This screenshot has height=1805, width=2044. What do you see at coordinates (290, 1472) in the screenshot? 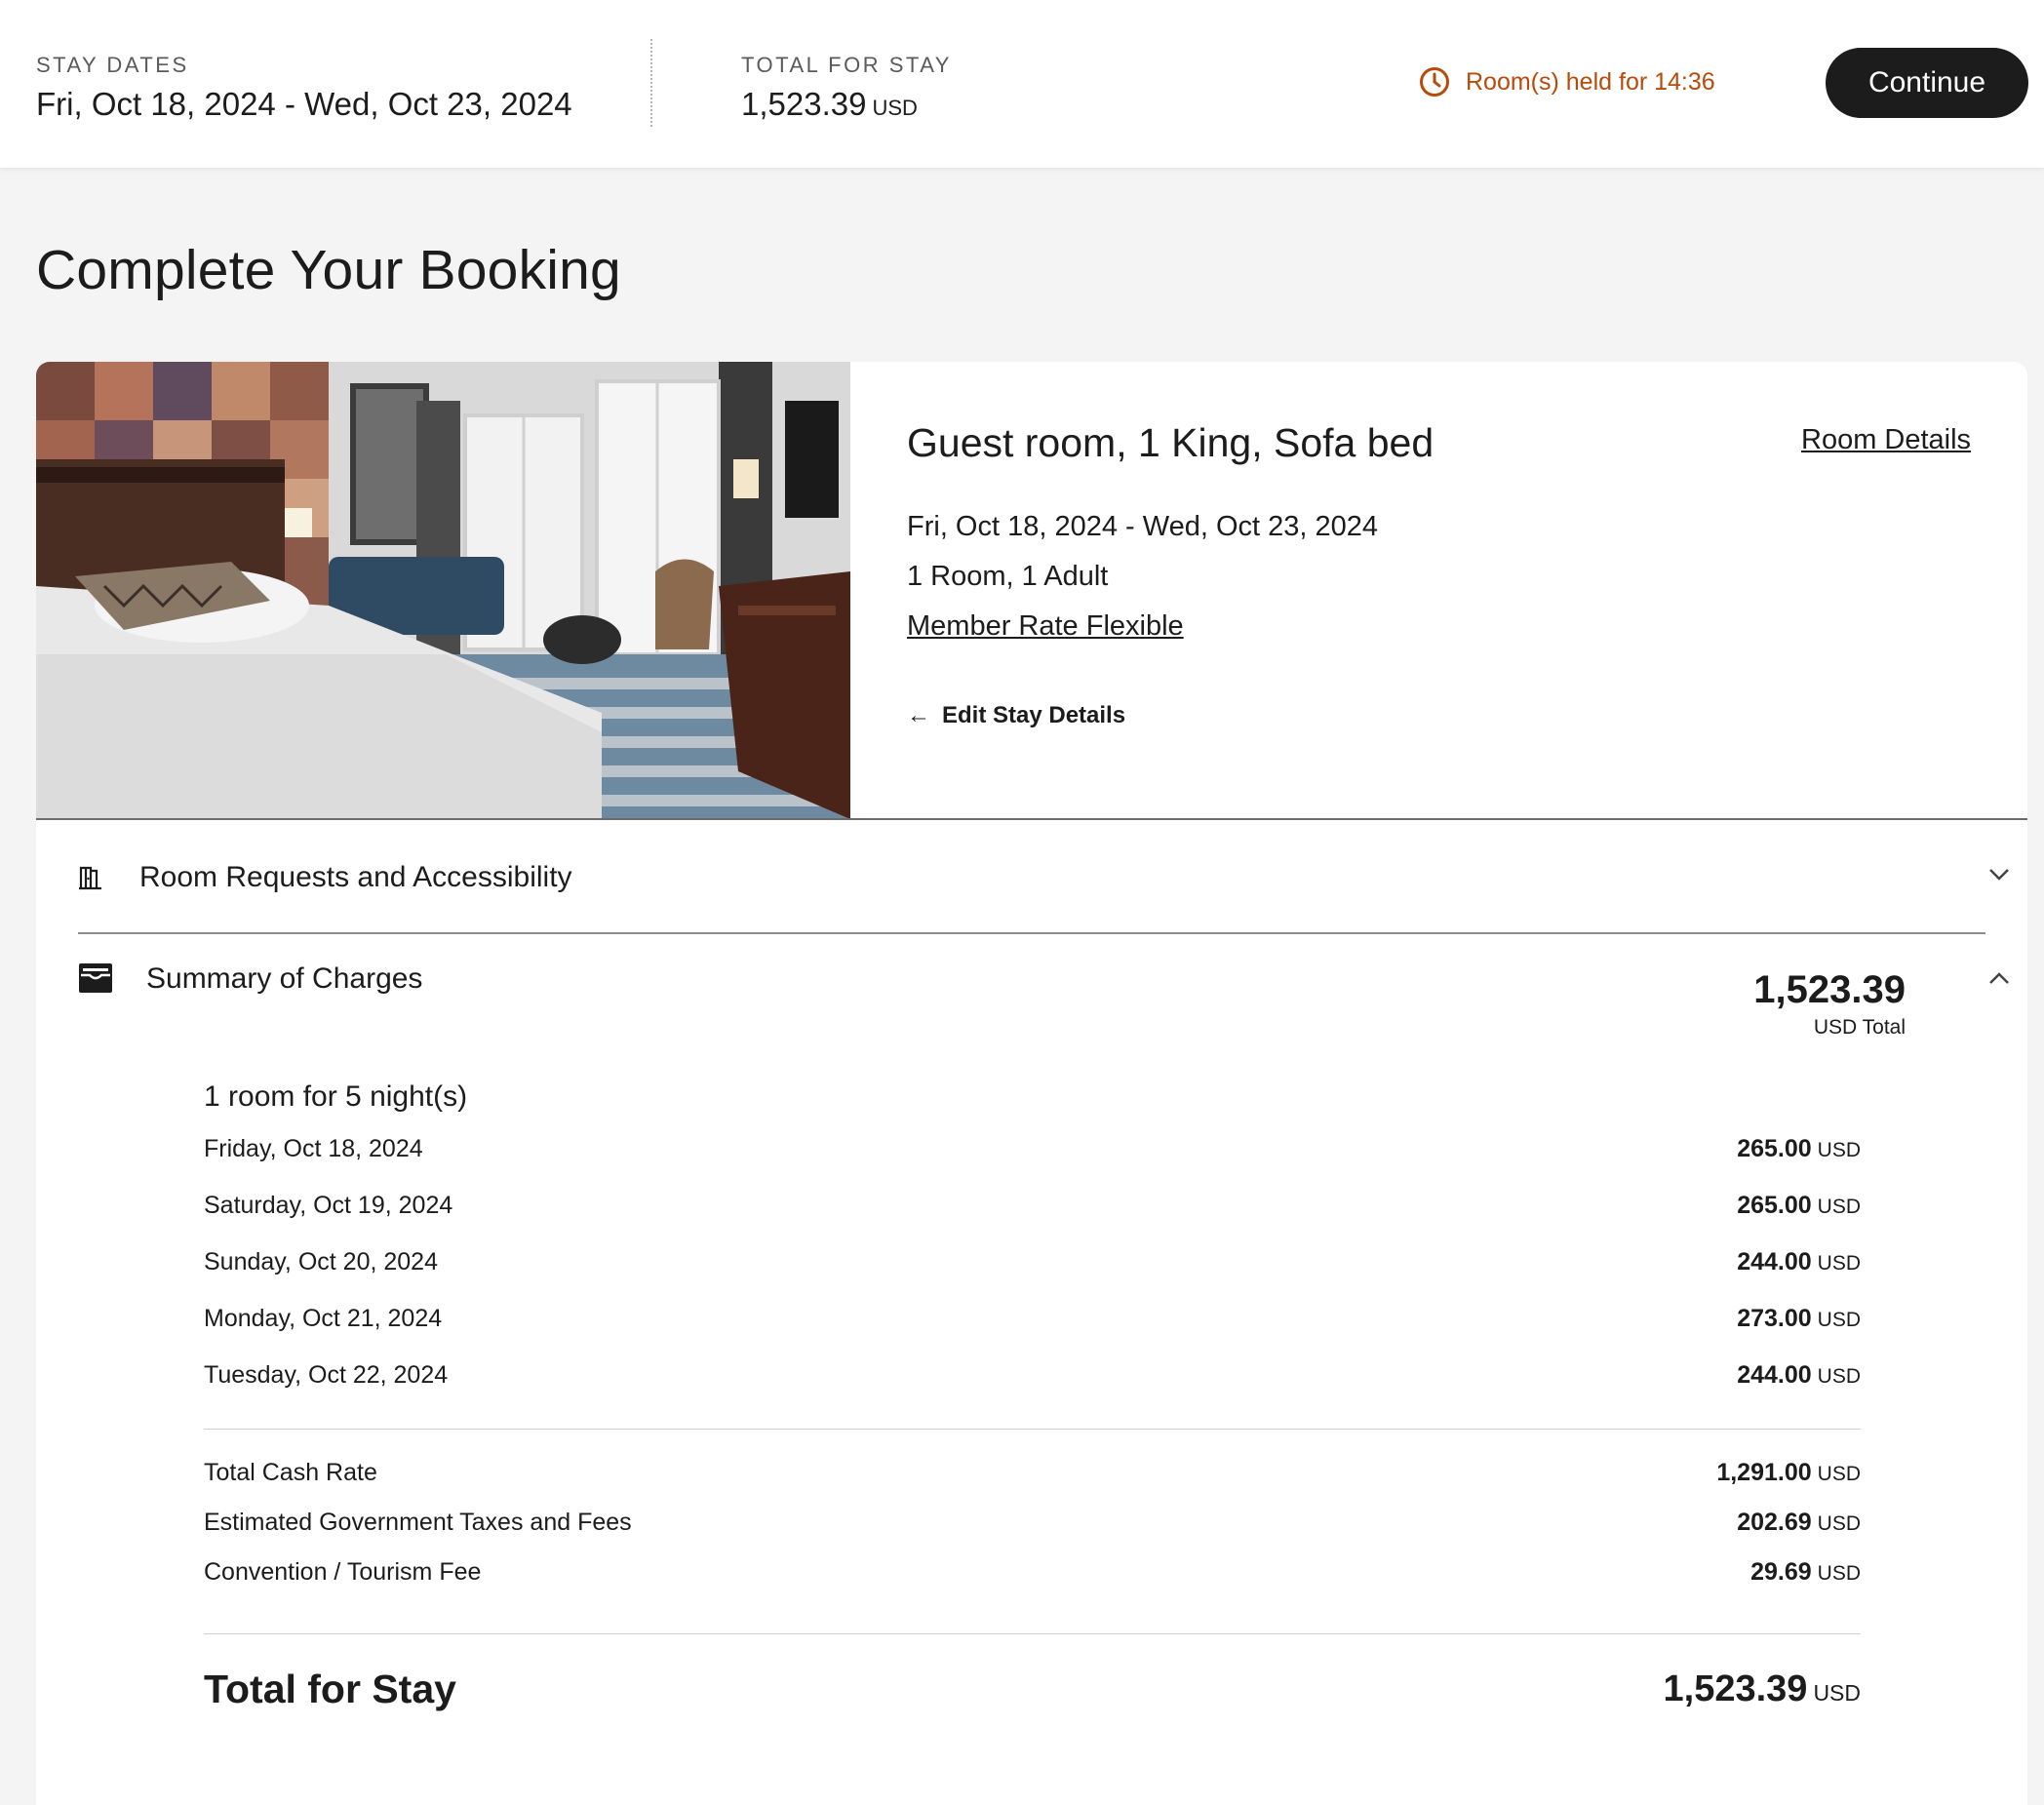
I see `fee-label: Total Cash Rate` at bounding box center [290, 1472].